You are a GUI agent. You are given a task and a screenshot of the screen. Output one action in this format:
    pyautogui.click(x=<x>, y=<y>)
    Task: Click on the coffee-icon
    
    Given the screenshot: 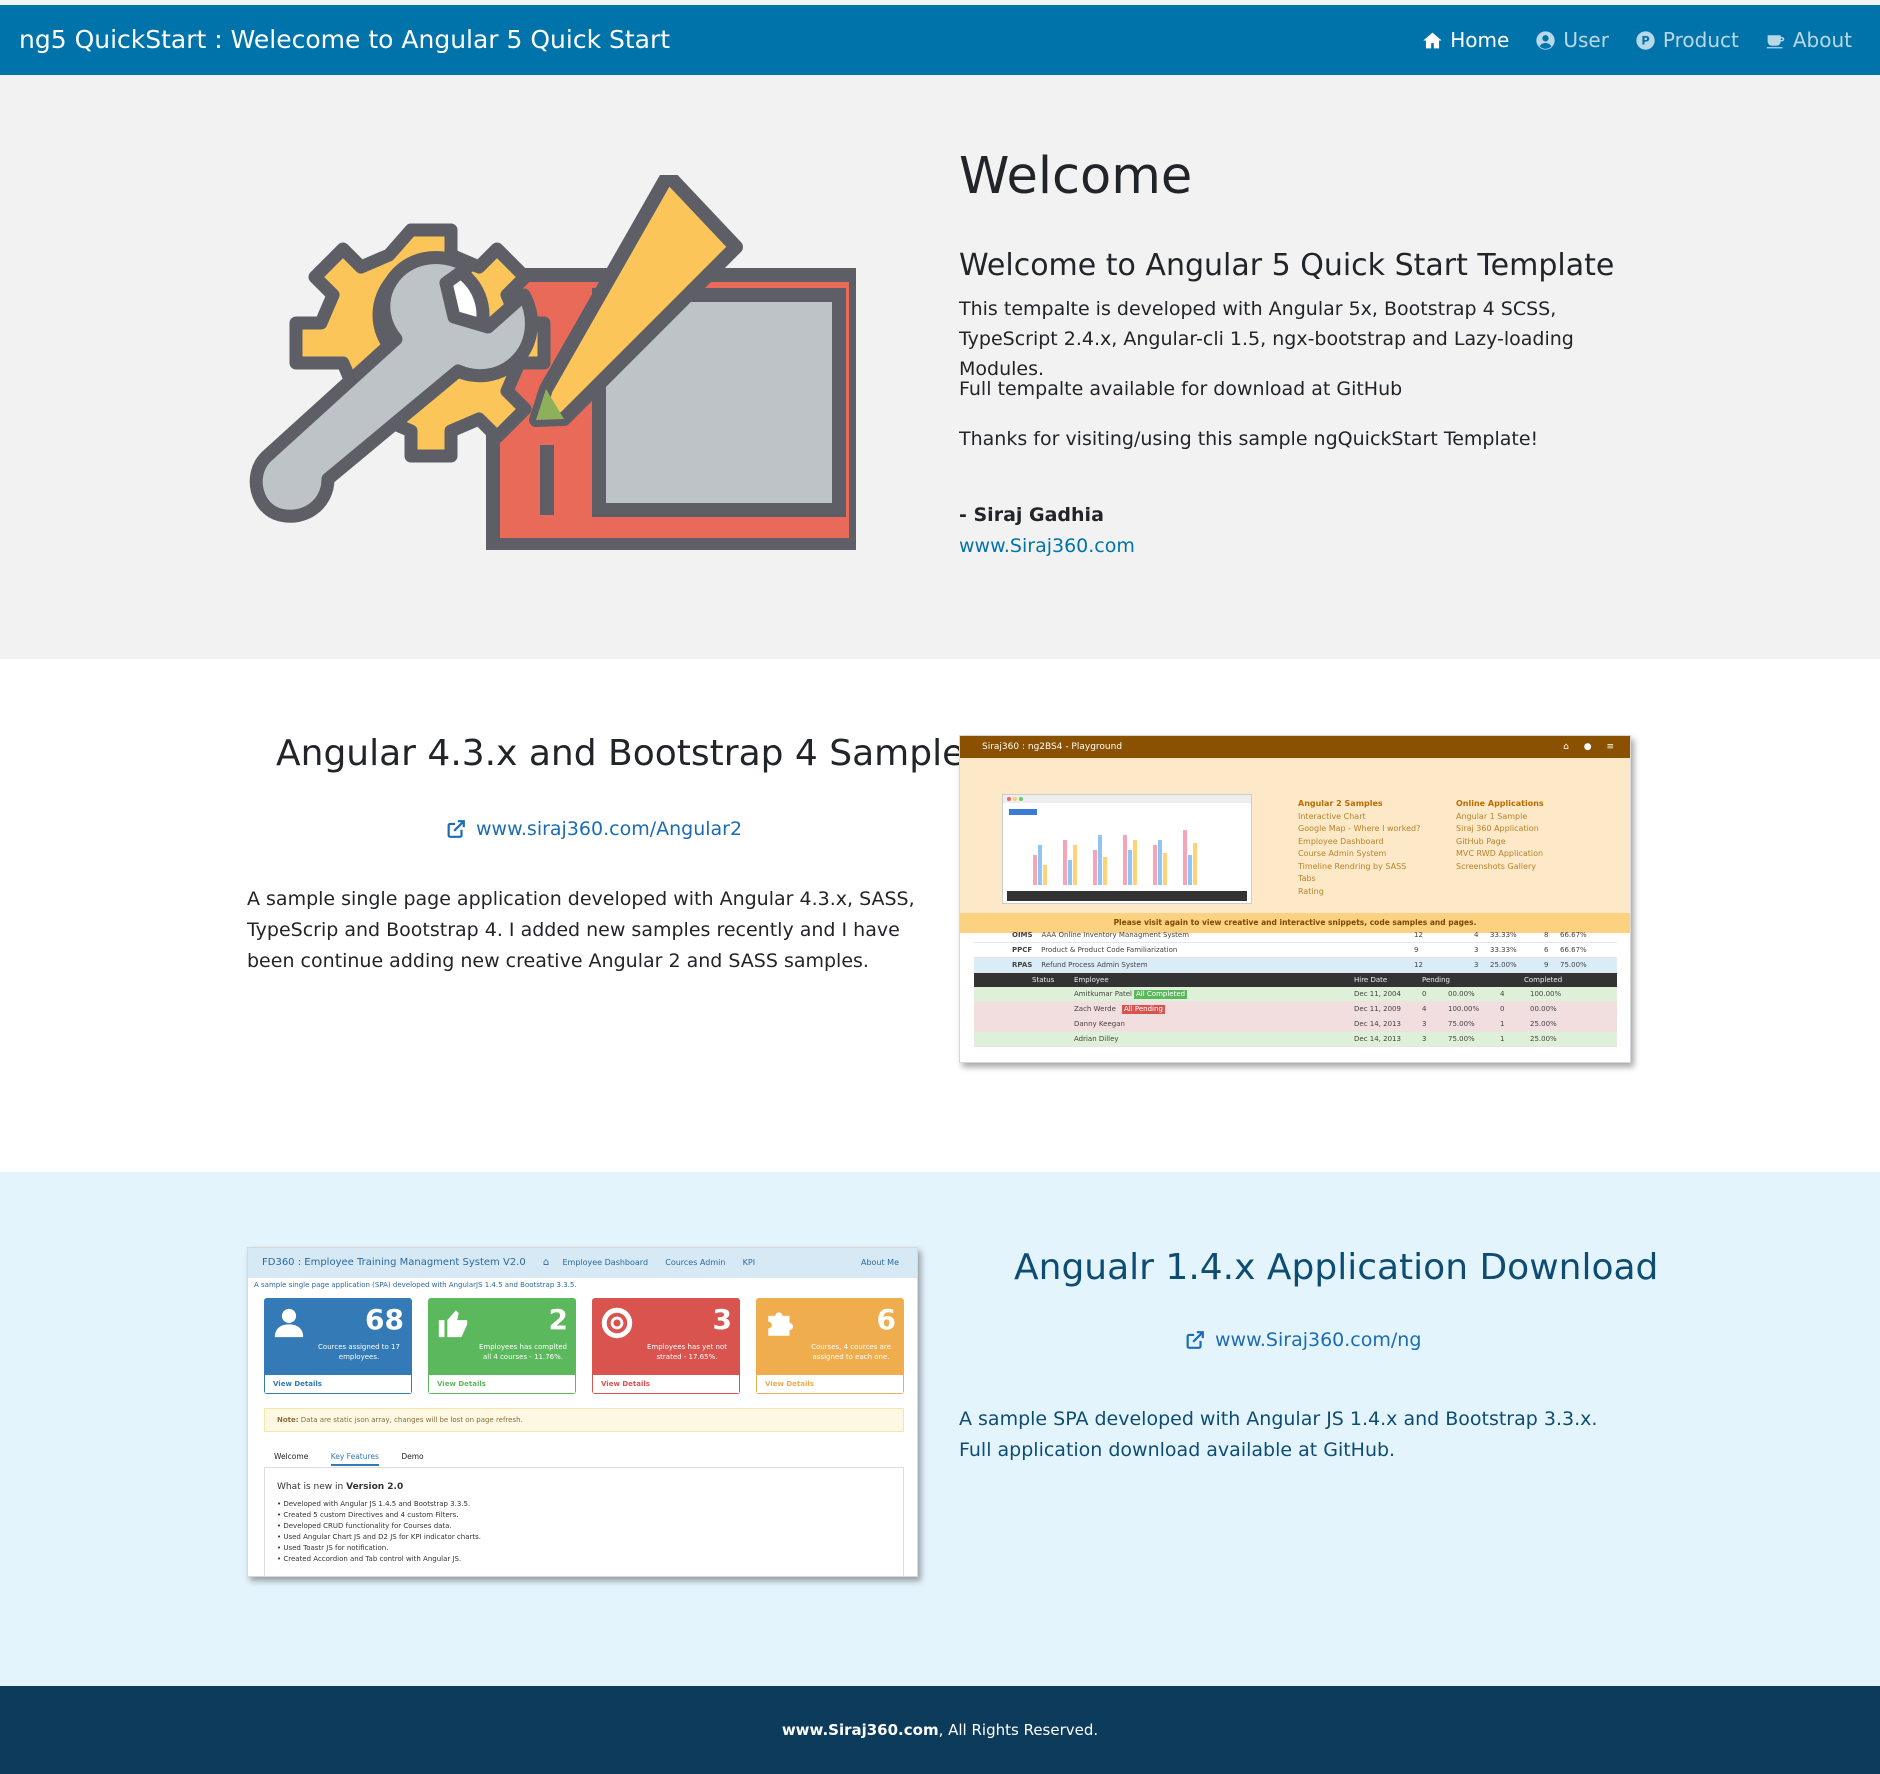 What is the action you would take?
    pyautogui.click(x=1775, y=41)
    